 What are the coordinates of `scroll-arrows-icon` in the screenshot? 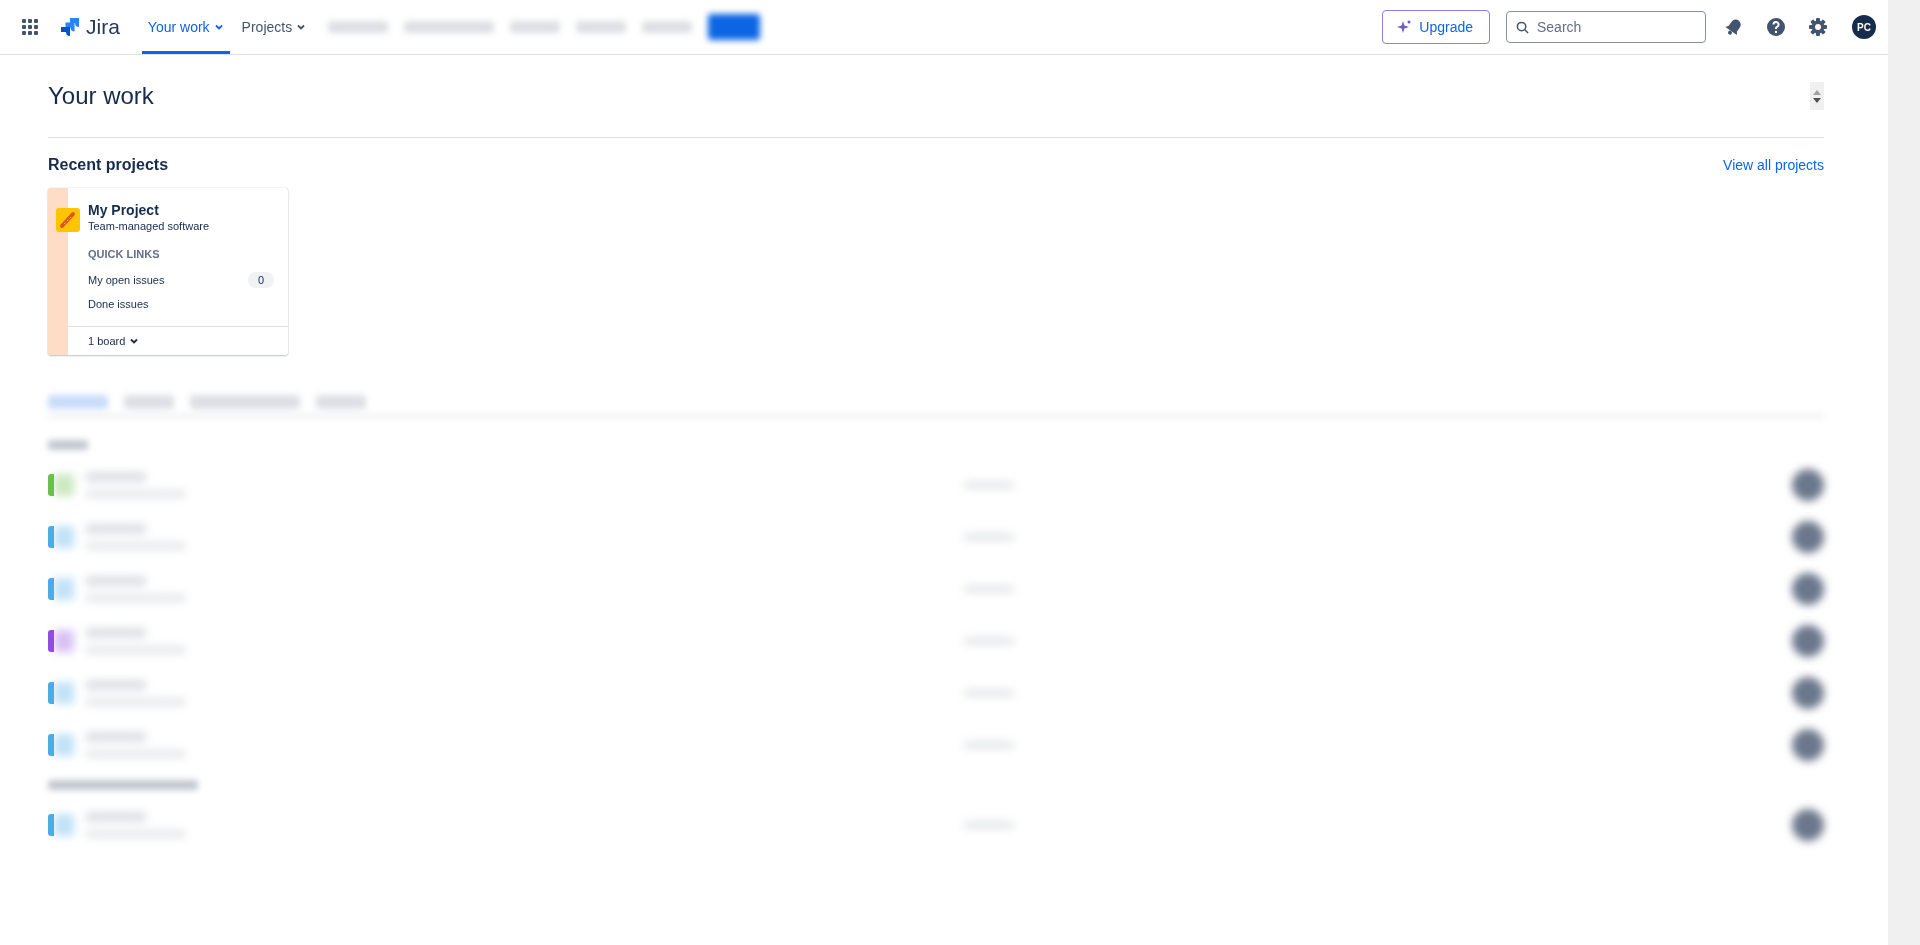 It's located at (1817, 96).